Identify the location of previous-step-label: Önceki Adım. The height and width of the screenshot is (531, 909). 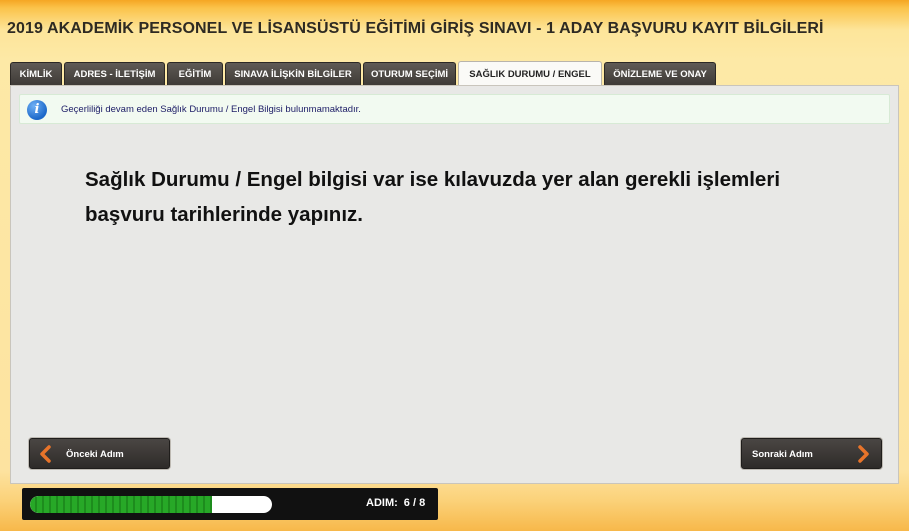
(95, 454).